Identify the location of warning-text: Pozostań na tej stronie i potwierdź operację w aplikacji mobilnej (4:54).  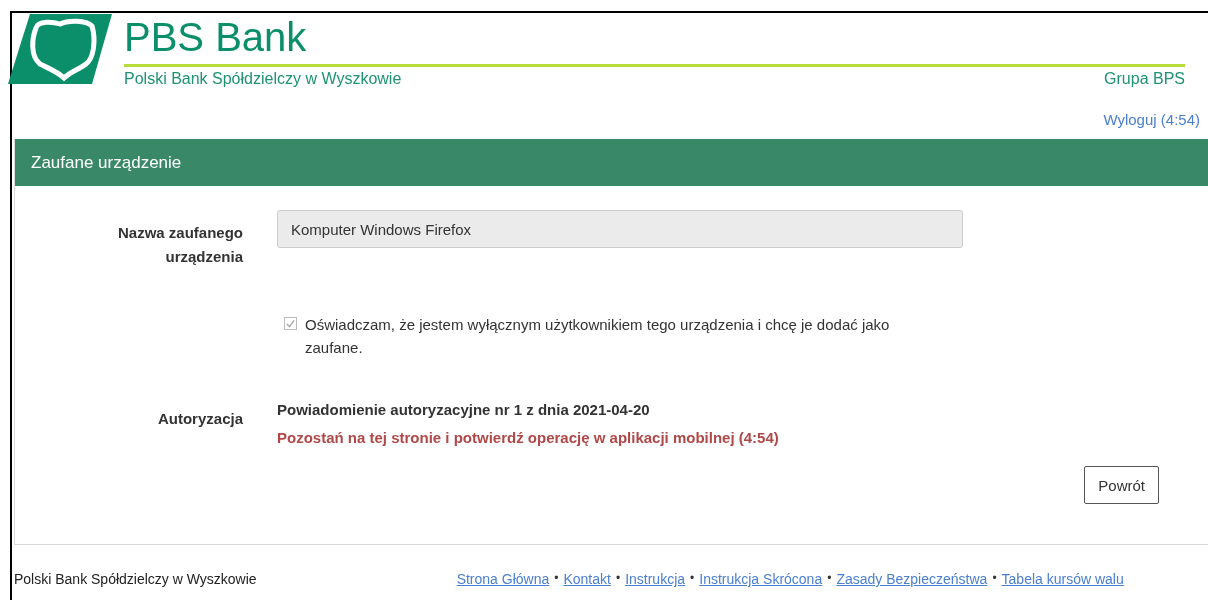
(528, 437).